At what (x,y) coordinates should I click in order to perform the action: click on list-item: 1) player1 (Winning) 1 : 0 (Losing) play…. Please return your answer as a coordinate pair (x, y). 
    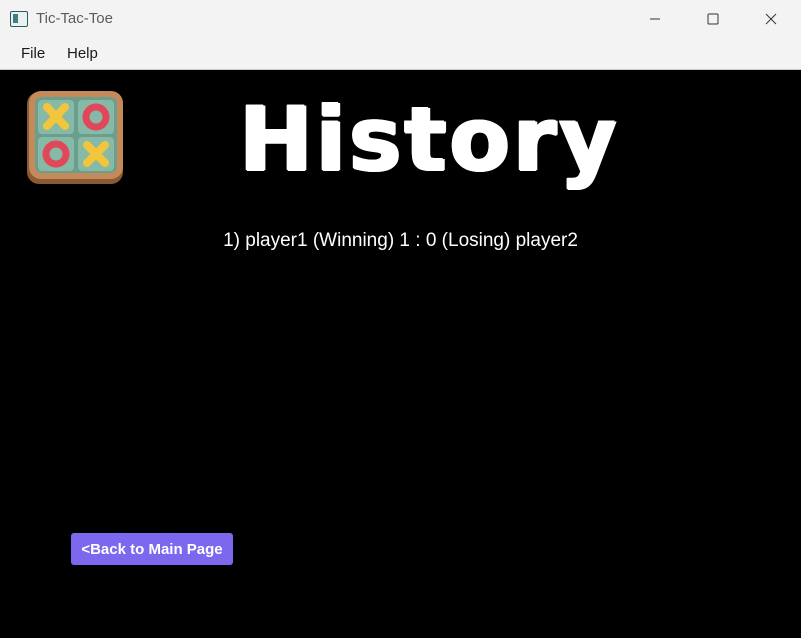
    Looking at the image, I should click on (400, 240).